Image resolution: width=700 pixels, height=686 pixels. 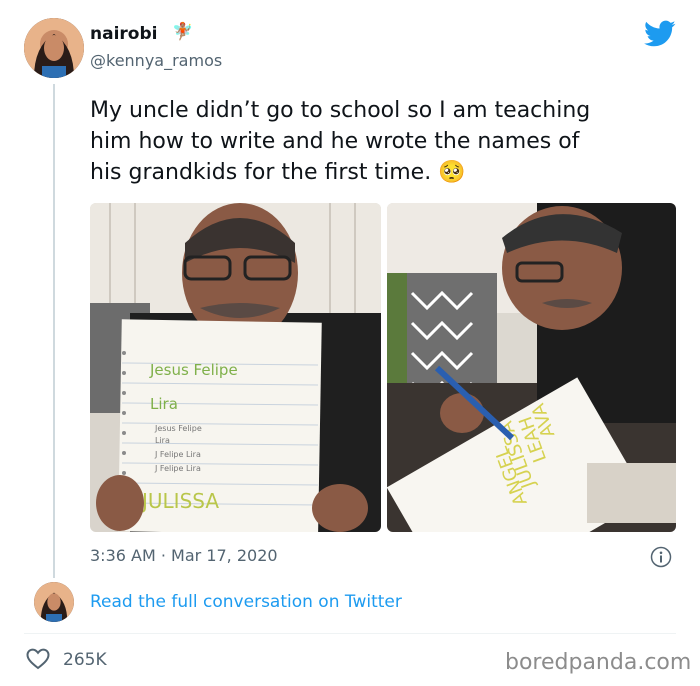 I want to click on author-badge-emoji: 🧚🏽, so click(x=183, y=32).